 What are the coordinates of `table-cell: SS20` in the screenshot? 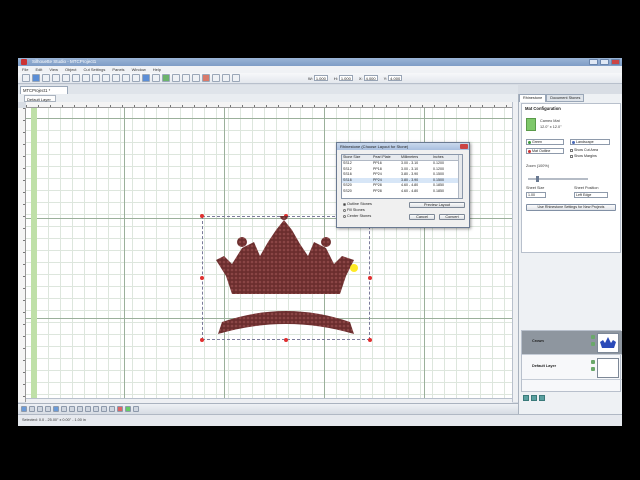 It's located at (347, 190).